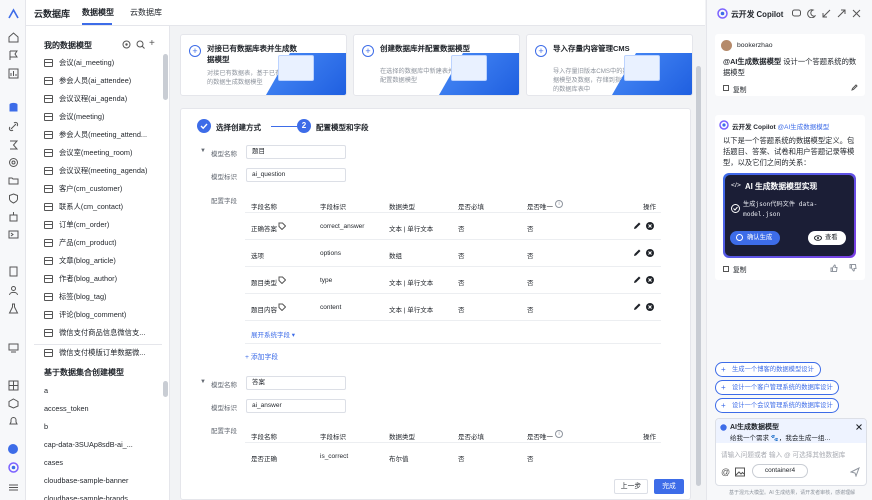 This screenshot has height=500, width=872. What do you see at coordinates (13, 37) in the screenshot?
I see `home-icon` at bounding box center [13, 37].